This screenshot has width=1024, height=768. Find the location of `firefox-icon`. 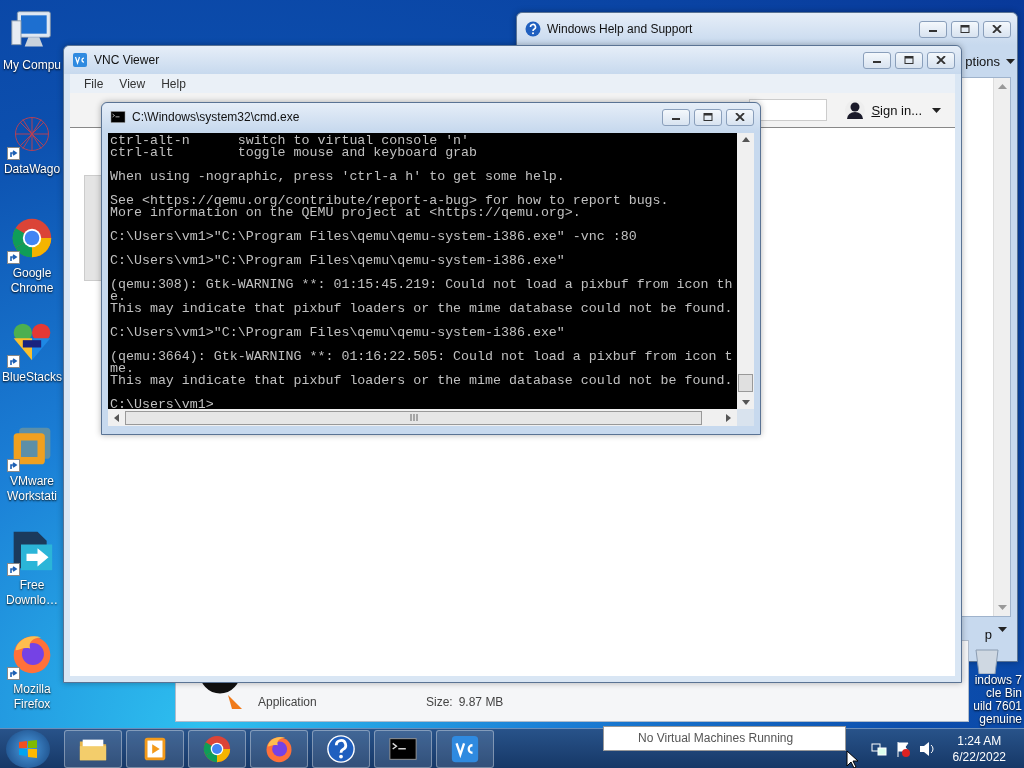

firefox-icon is located at coordinates (279, 749).